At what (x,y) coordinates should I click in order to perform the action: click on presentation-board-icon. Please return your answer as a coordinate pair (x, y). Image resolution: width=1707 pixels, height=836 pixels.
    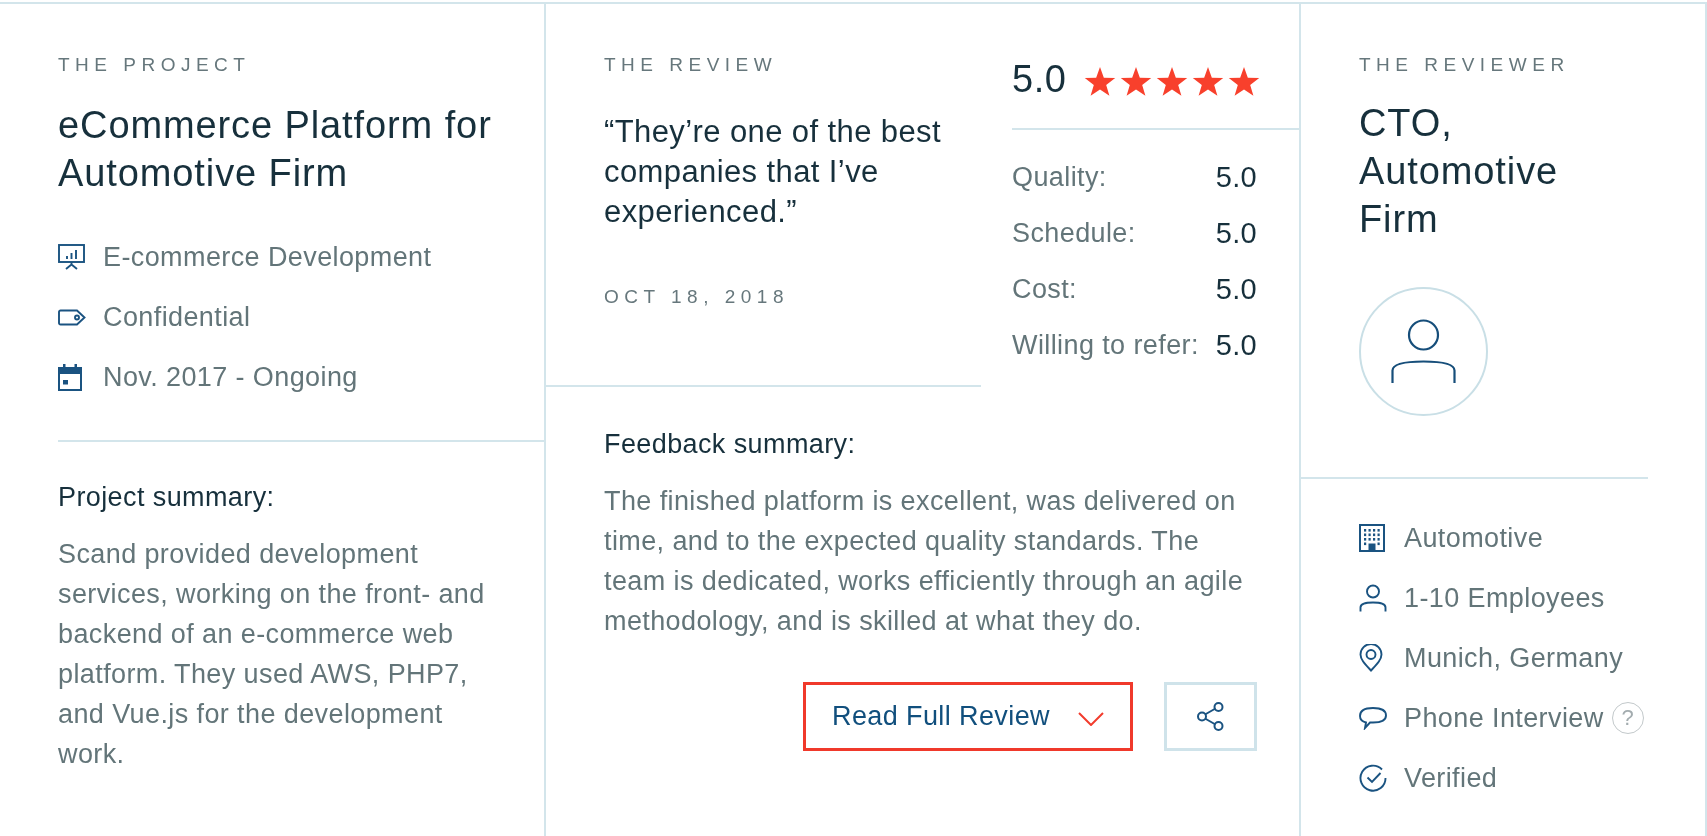
    Looking at the image, I should click on (71, 257).